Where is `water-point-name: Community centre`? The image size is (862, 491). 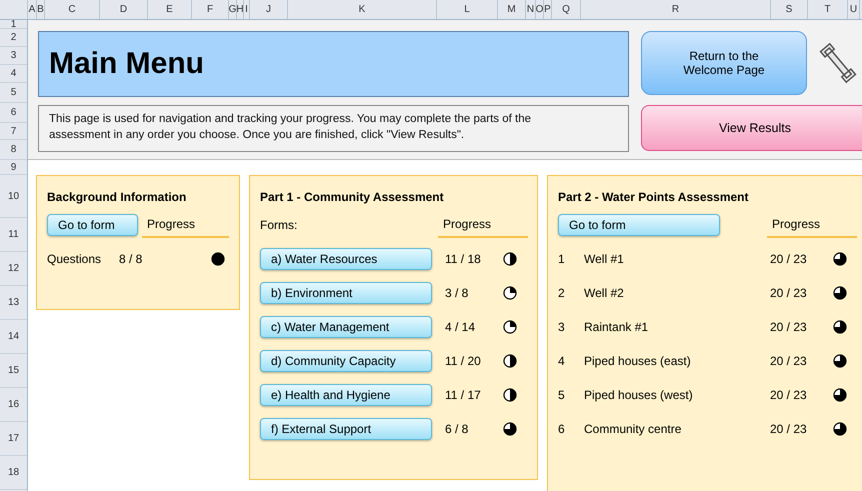
water-point-name: Community centre is located at coordinates (633, 429).